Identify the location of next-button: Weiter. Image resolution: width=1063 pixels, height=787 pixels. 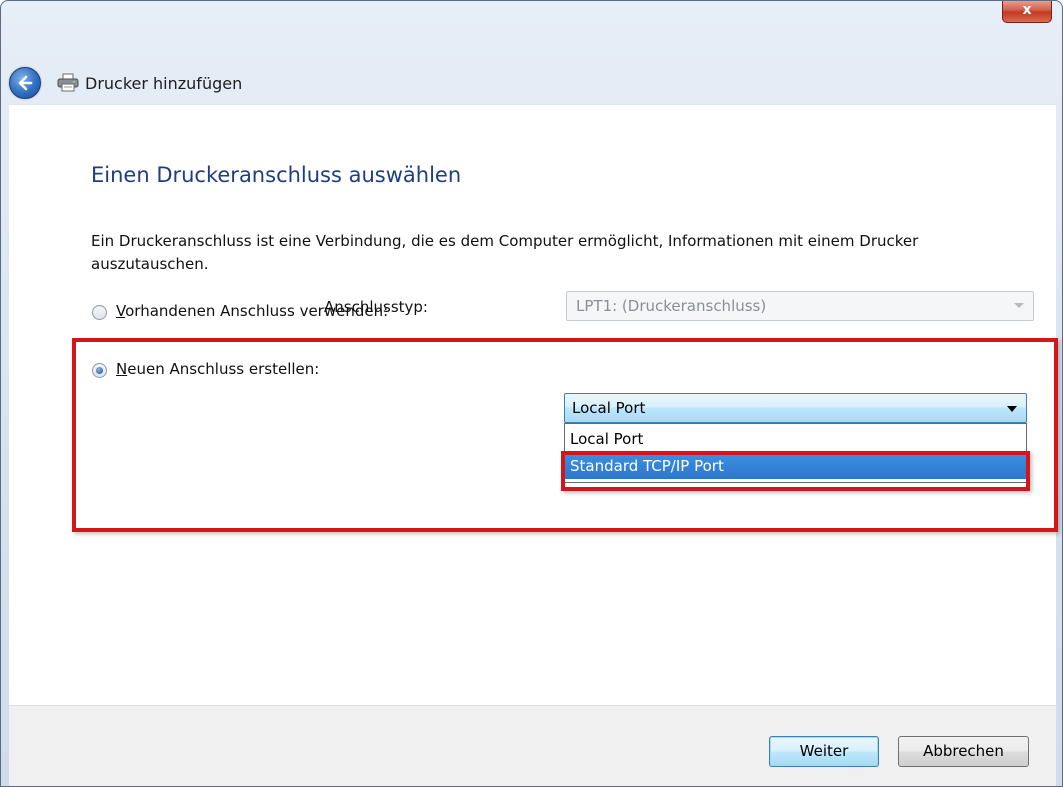
(824, 751).